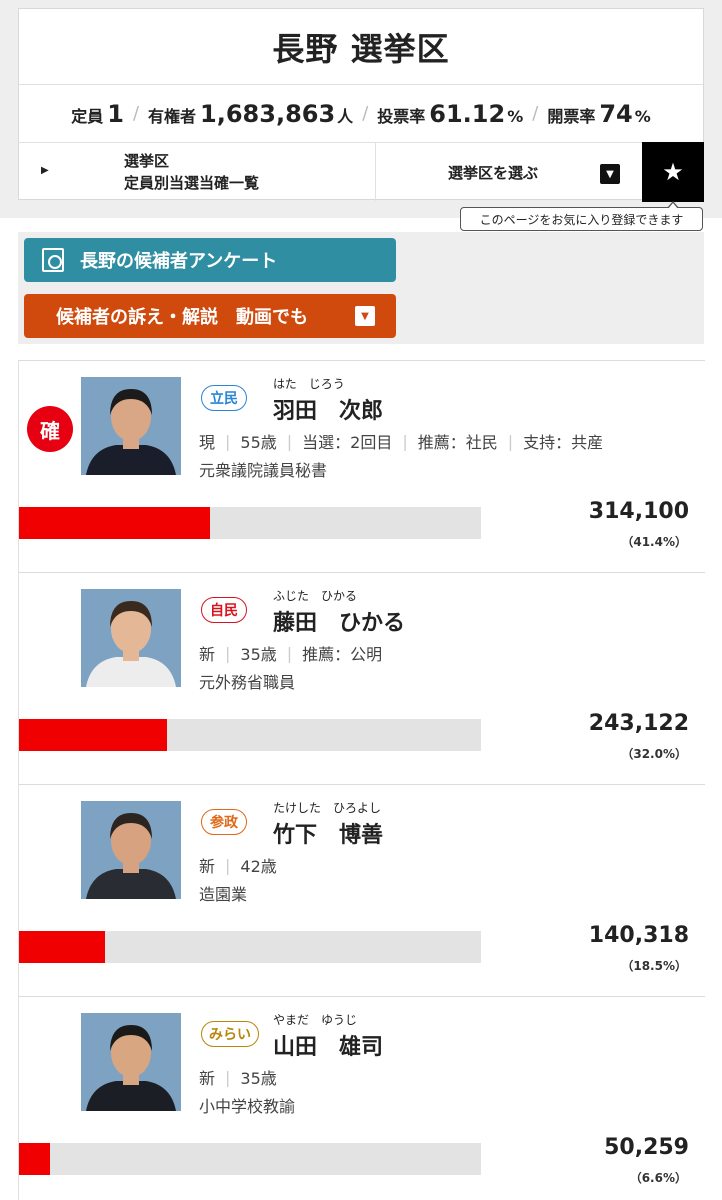 Image resolution: width=722 pixels, height=1200 pixels. Describe the element at coordinates (230, 1034) in the screenshot. I see `party-badge: みらい` at that location.